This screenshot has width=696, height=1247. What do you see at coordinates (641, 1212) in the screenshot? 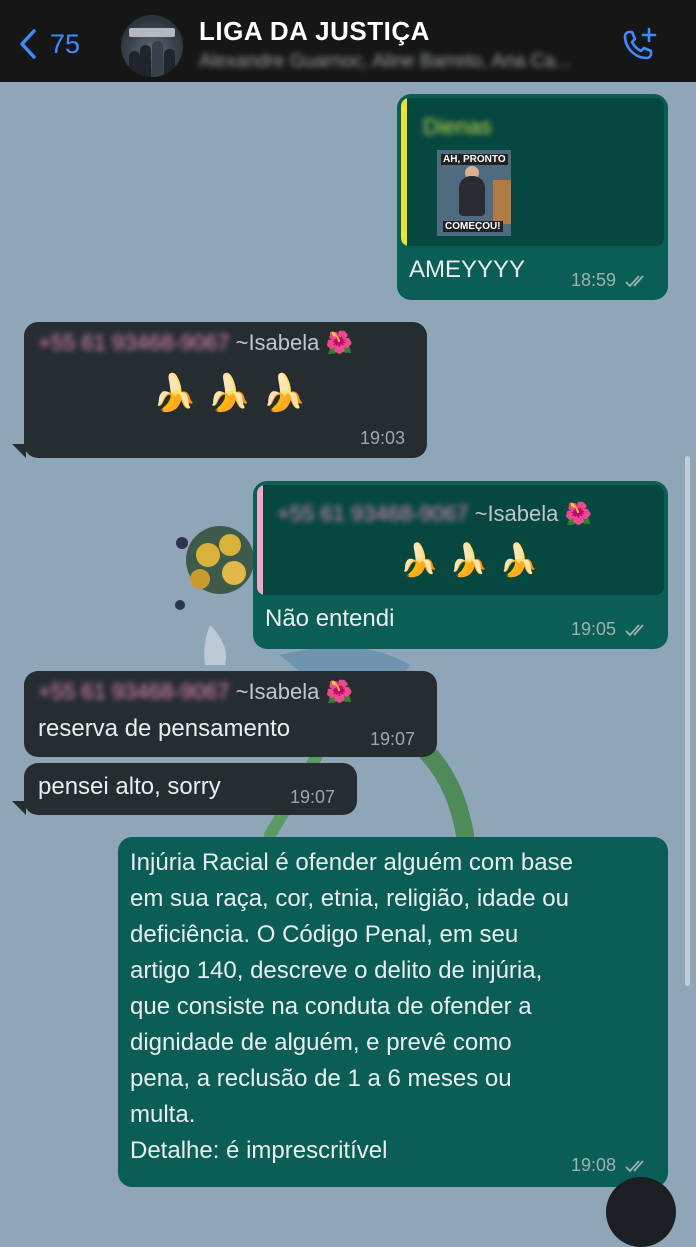
I see `scroll-down-button` at bounding box center [641, 1212].